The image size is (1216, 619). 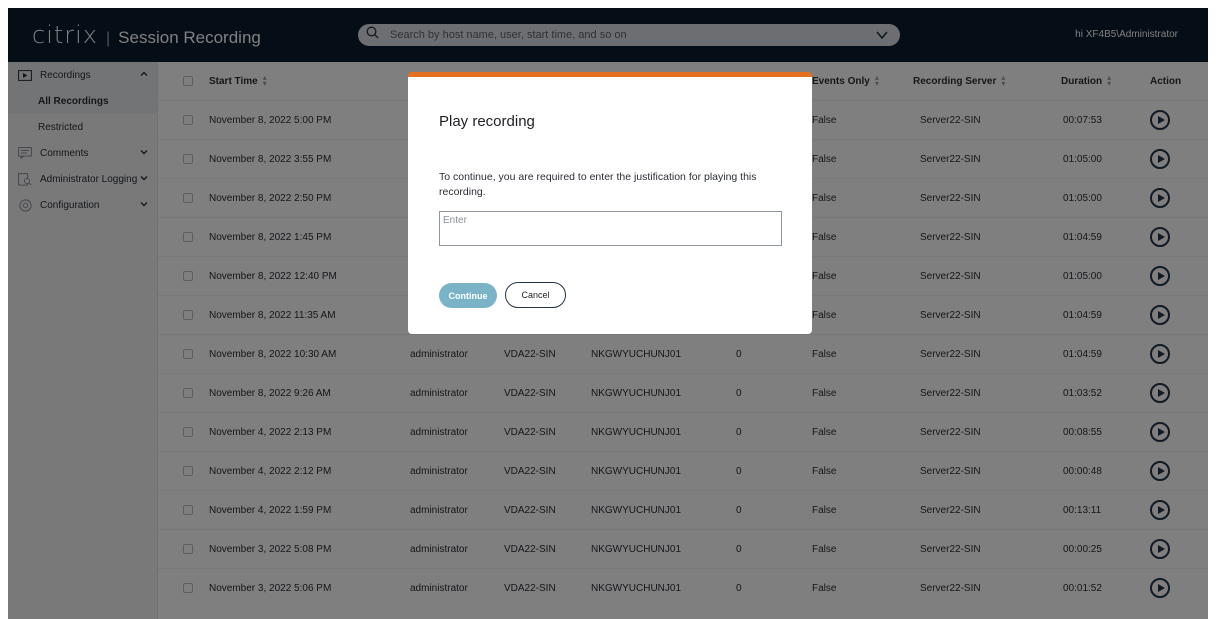 I want to click on justification-input, so click(x=610, y=228).